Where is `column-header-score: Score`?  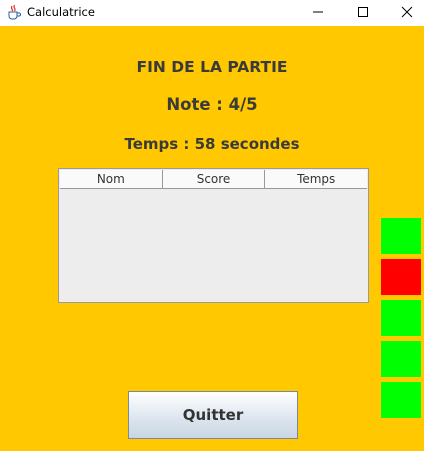
column-header-score: Score is located at coordinates (214, 179).